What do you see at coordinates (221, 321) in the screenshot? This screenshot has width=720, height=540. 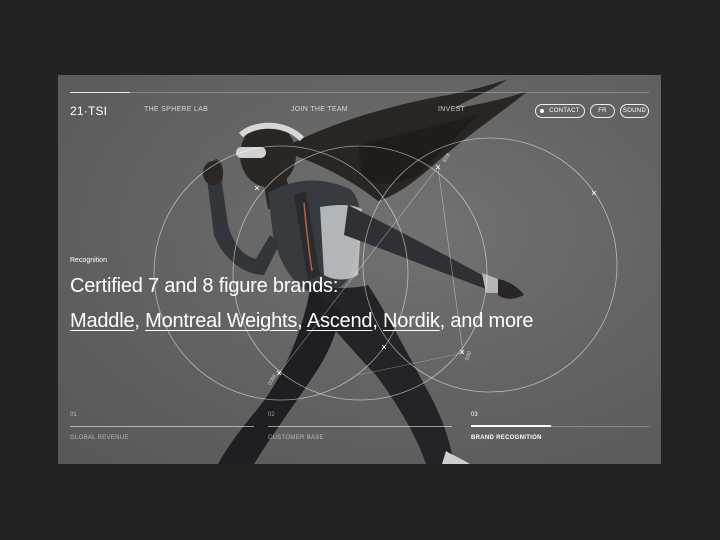 I see `brand-link-montreal-weights: Montreal Weights` at bounding box center [221, 321].